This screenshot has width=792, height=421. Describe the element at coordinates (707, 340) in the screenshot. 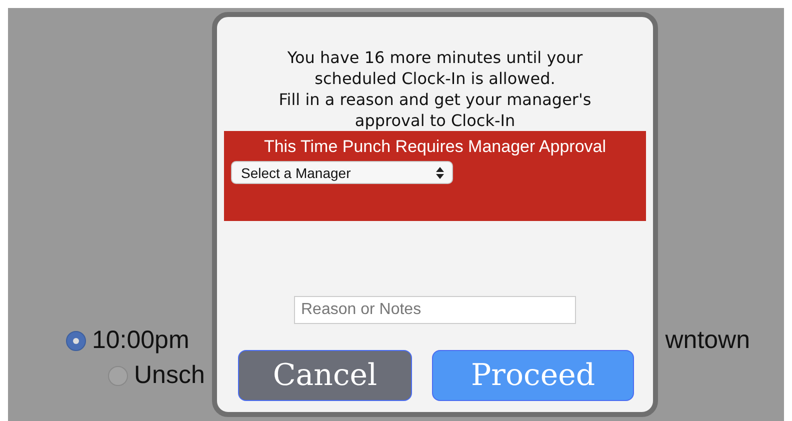

I see `location-label: wntown` at that location.